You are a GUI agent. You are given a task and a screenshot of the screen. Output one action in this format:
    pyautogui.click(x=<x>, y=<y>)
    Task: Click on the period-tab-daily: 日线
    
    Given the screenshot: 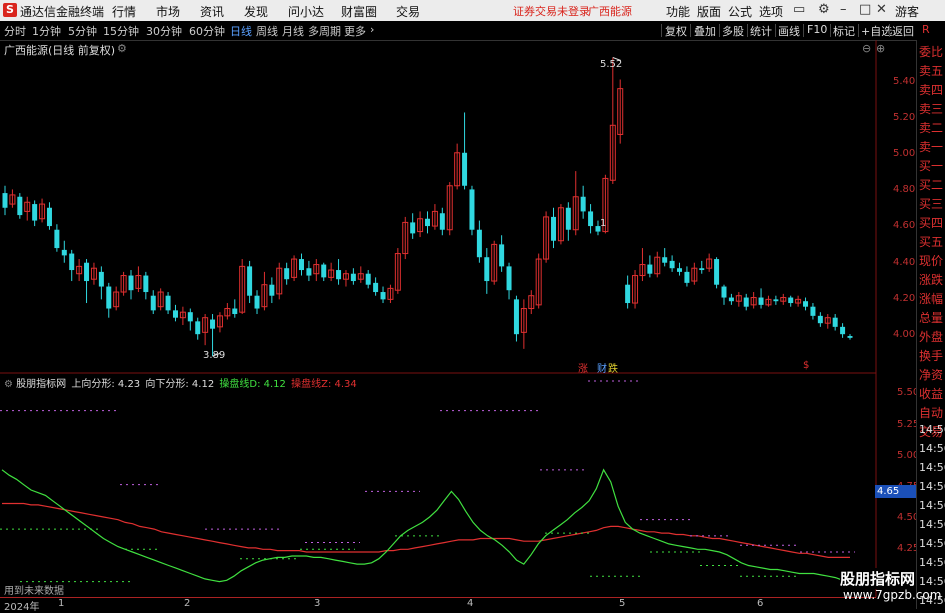 What is the action you would take?
    pyautogui.click(x=241, y=31)
    